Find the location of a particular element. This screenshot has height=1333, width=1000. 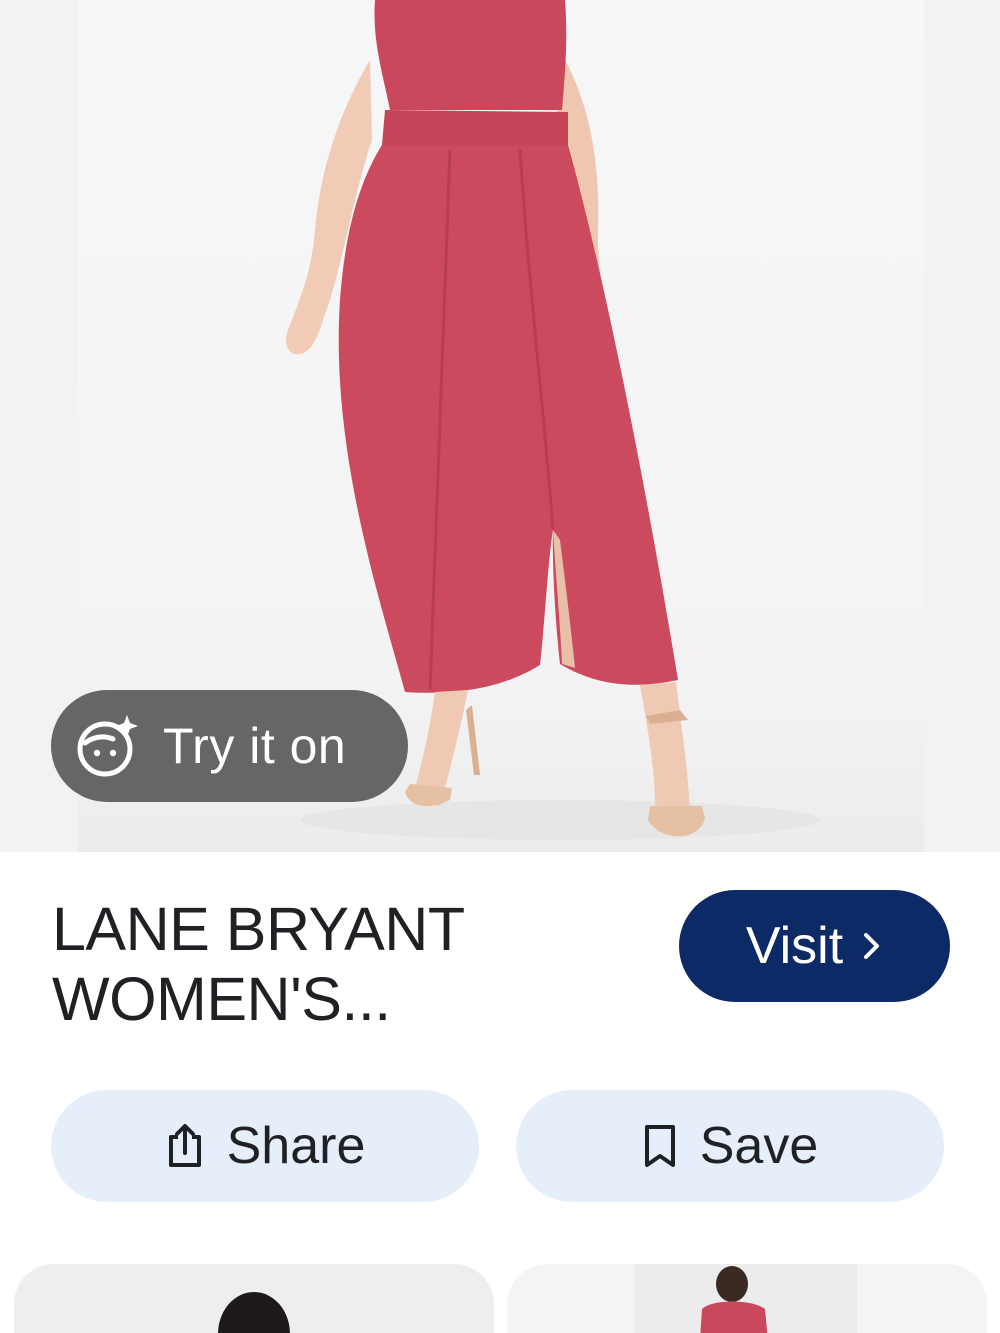

face-sparkle-icon is located at coordinates (107, 746).